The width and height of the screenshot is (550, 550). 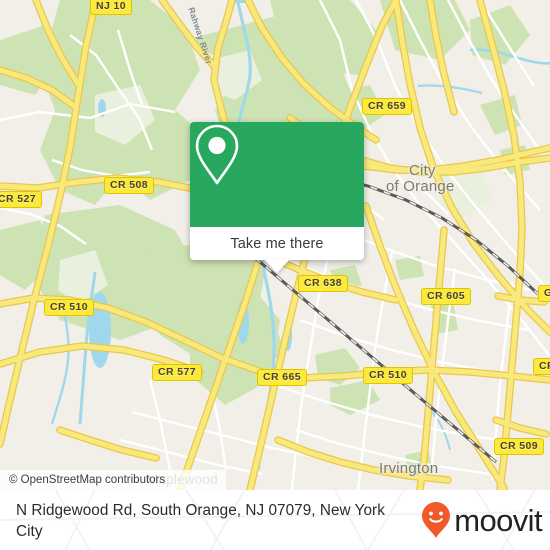 What do you see at coordinates (387, 106) in the screenshot?
I see `road-shield: CR 659` at bounding box center [387, 106].